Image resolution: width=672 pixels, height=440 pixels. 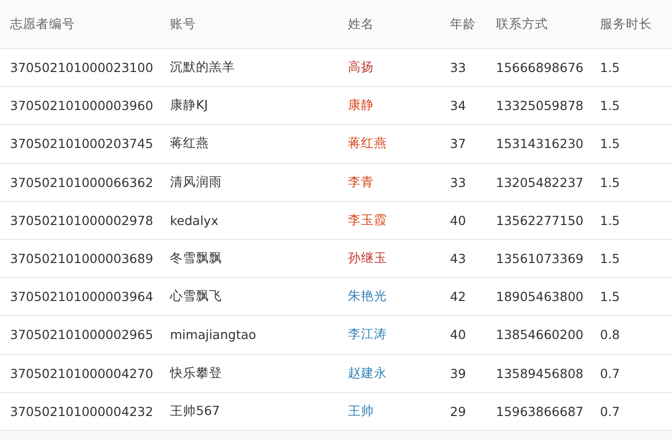 What do you see at coordinates (539, 411) in the screenshot?
I see `phone-number: 15963866687` at bounding box center [539, 411].